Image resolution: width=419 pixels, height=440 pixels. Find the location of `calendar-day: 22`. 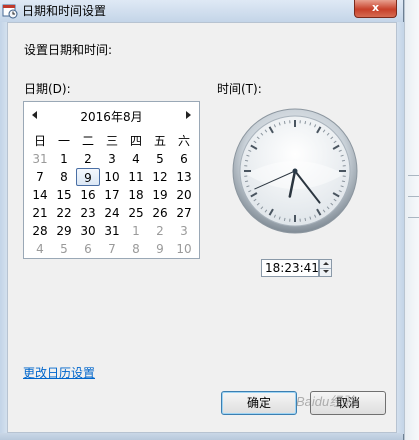

calendar-day: 22 is located at coordinates (64, 213).